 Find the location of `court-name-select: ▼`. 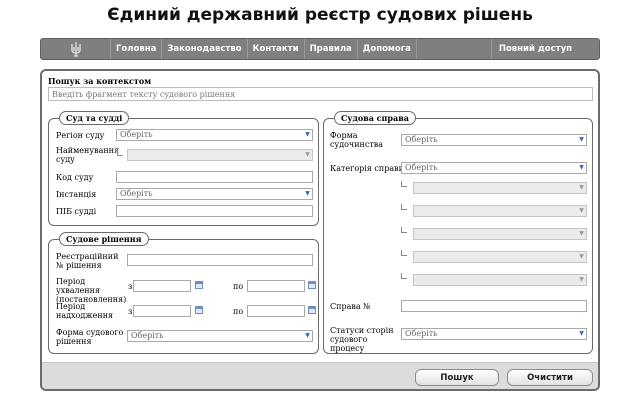

court-name-select: ▼ is located at coordinates (220, 155).